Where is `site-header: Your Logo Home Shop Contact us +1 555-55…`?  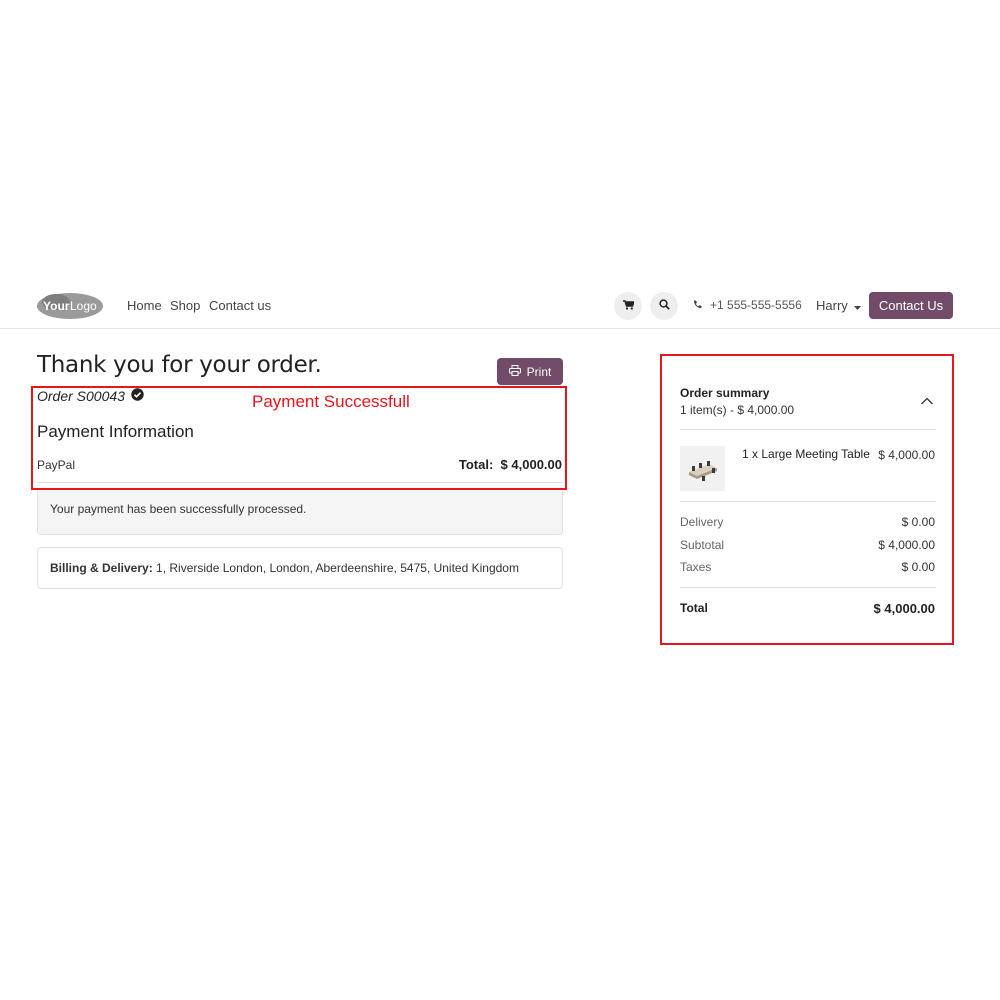 site-header: Your Logo Home Shop Contact us +1 555-55… is located at coordinates (500, 306).